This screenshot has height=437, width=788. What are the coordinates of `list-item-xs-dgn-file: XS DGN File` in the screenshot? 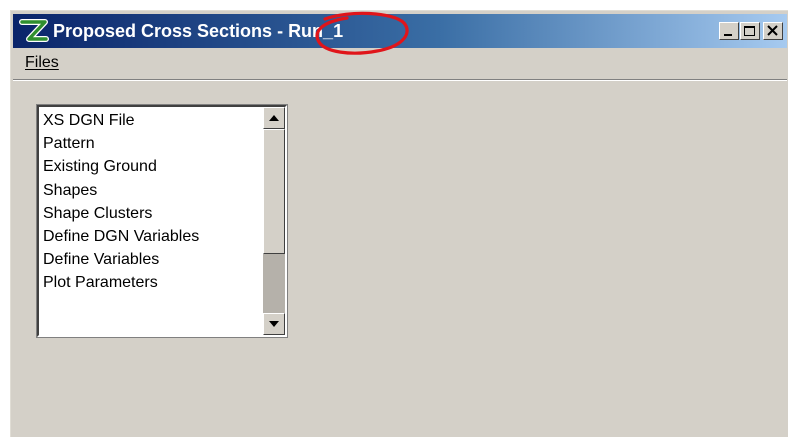 It's located at (151, 120).